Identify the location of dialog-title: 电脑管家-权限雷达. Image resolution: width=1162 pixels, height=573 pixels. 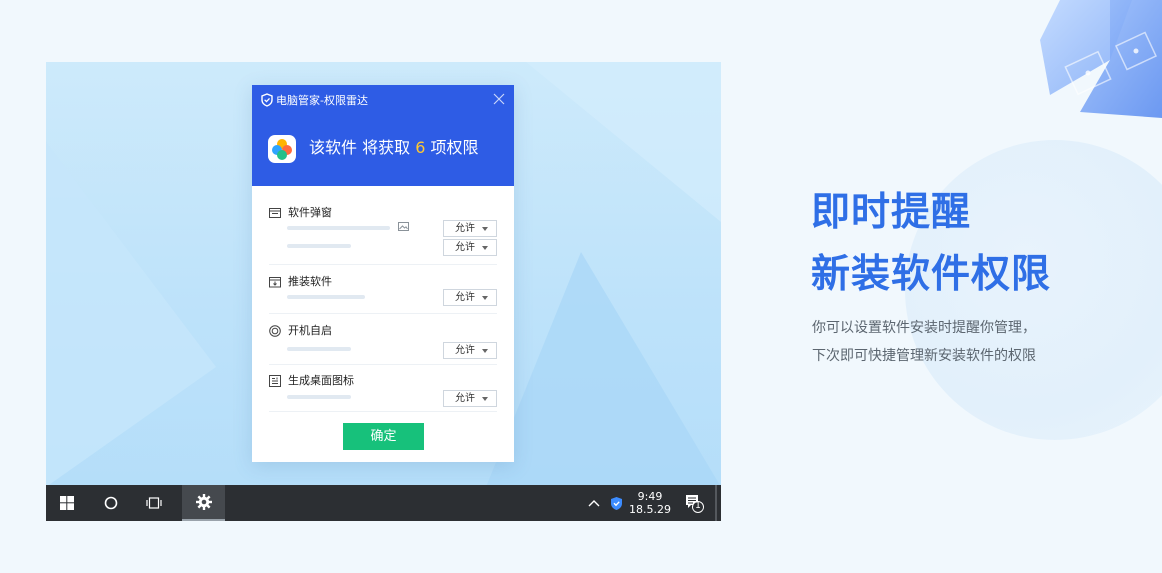
(322, 100).